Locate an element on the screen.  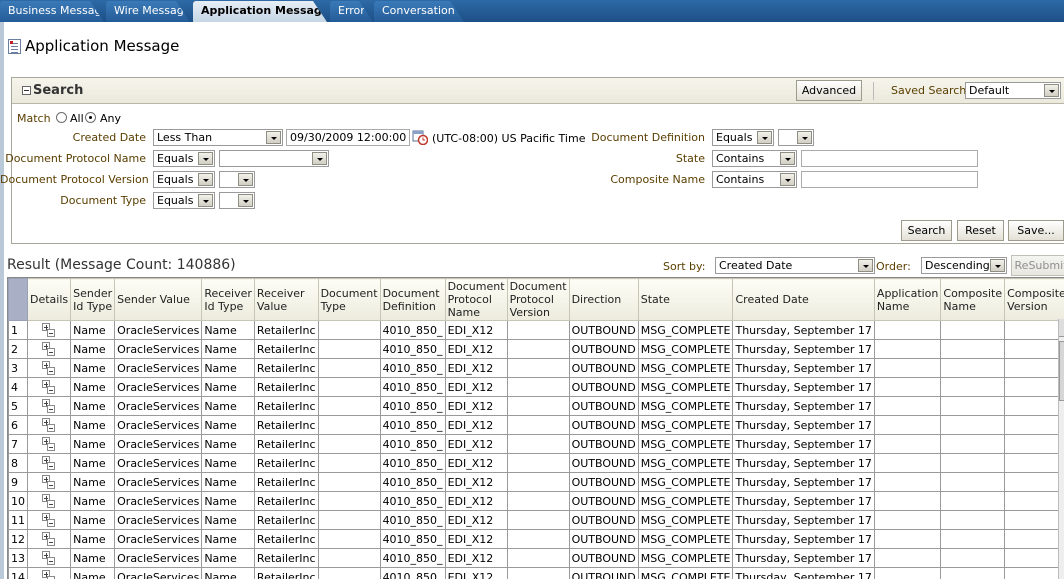
tab-error: Error is located at coordinates (351, 11).